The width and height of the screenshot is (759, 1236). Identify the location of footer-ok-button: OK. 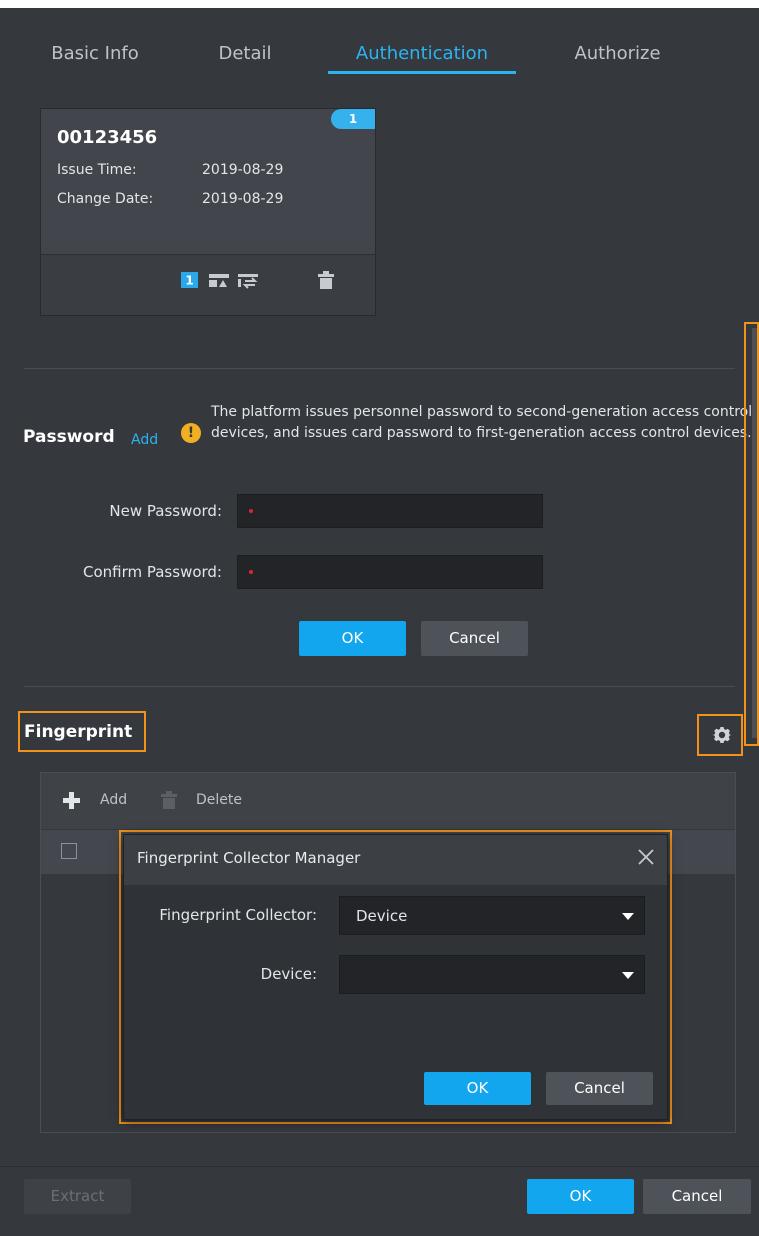
(580, 1196).